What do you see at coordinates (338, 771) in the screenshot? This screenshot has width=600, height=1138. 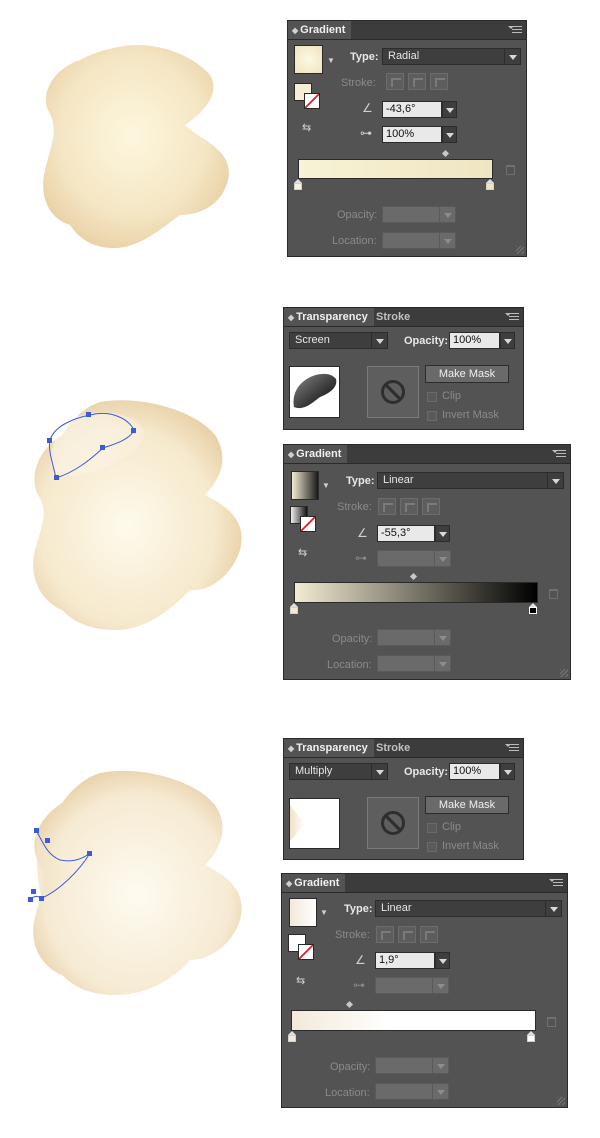 I see `blend-mode-dropdown: Multiply` at bounding box center [338, 771].